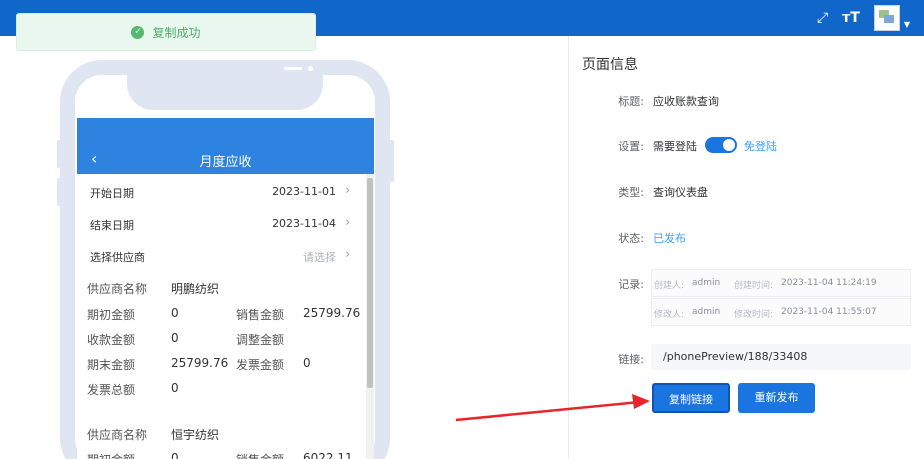 The width and height of the screenshot is (924, 459). I want to click on status-label: 状态:, so click(631, 238).